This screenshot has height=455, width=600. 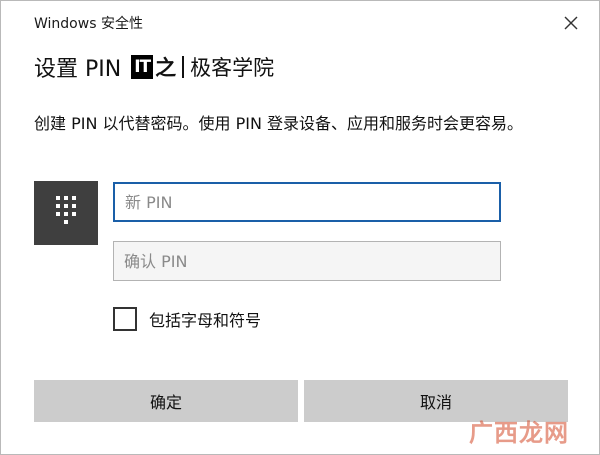 I want to click on ok-button: 确定, so click(x=166, y=401).